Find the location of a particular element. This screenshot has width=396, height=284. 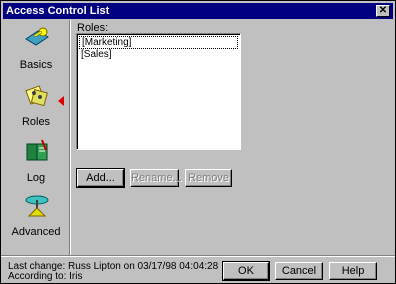

sidebar-item-log: Log is located at coordinates (36, 164).